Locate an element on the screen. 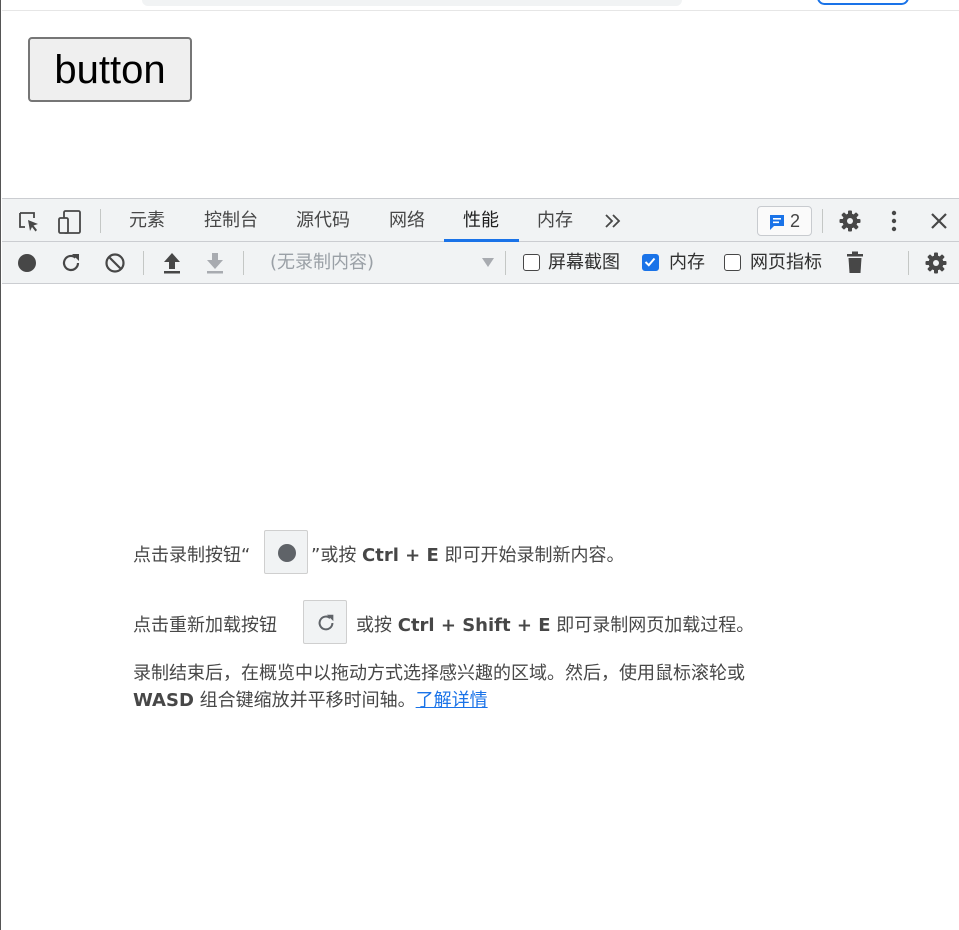 The image size is (959, 930). landing-line2-prefix: 点击重新加载按钮 is located at coordinates (205, 625).